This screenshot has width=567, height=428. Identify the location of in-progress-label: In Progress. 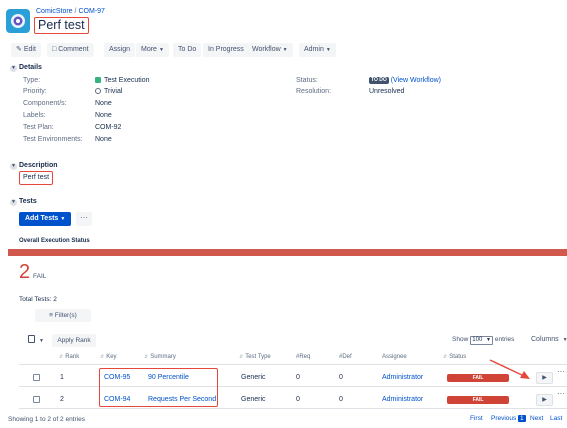
(226, 49).